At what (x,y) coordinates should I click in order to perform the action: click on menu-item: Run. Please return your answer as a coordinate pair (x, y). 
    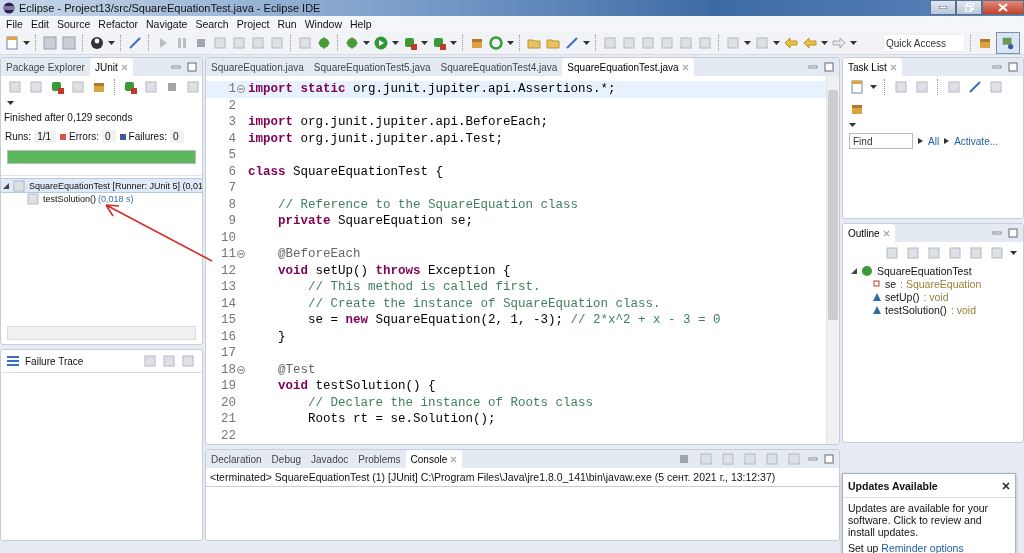
    Looking at the image, I should click on (287, 24).